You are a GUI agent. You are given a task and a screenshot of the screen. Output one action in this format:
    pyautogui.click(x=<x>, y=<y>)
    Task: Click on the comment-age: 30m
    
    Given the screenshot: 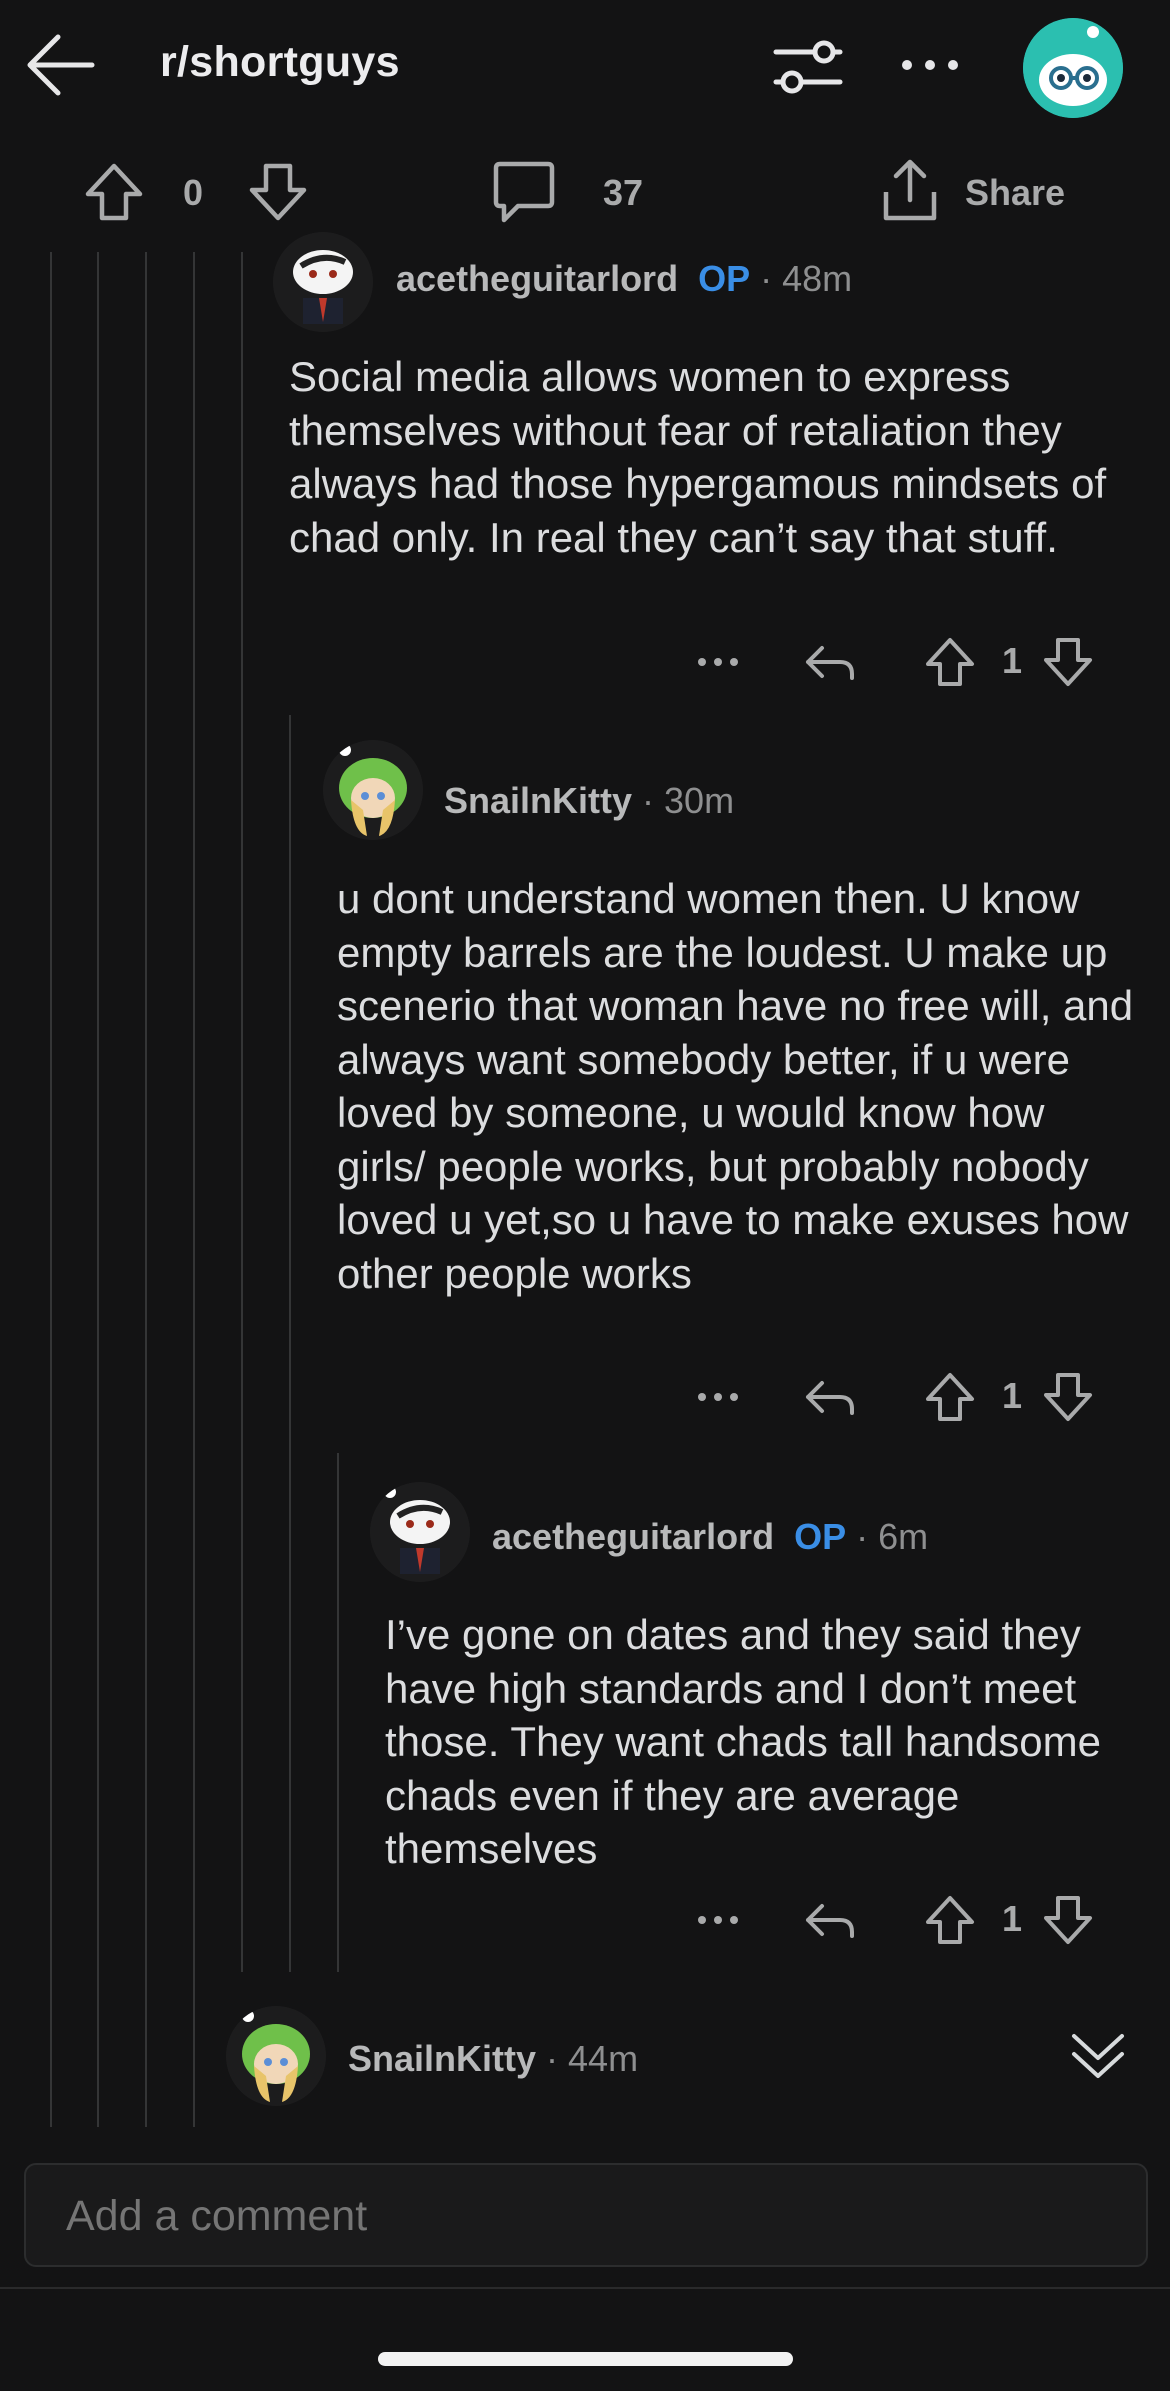 What is the action you would take?
    pyautogui.click(x=699, y=800)
    